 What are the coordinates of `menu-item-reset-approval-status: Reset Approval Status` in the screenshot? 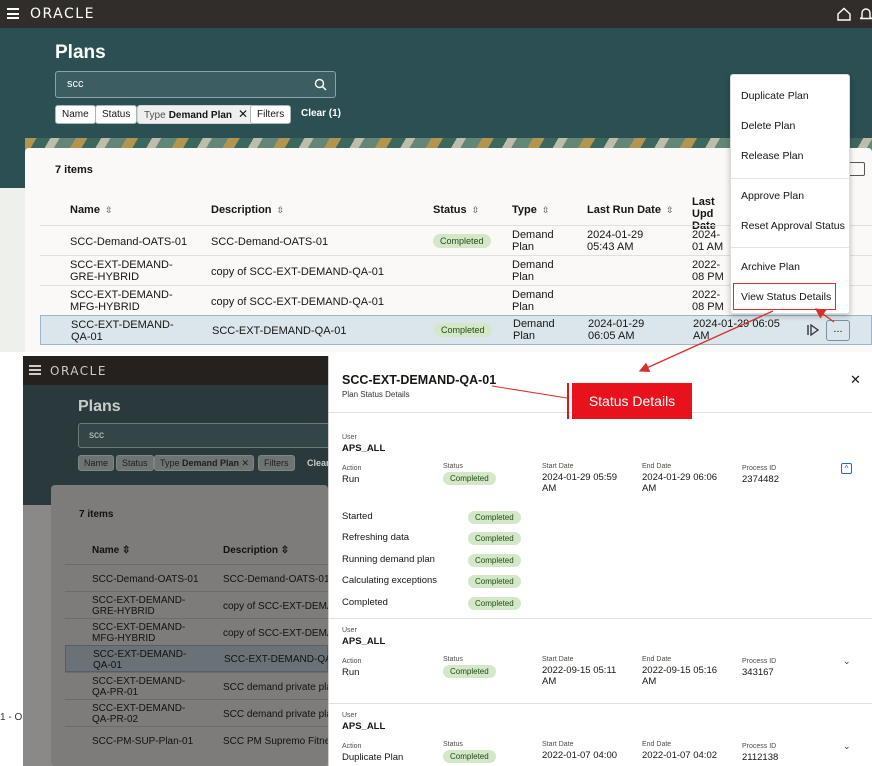 It's located at (793, 226).